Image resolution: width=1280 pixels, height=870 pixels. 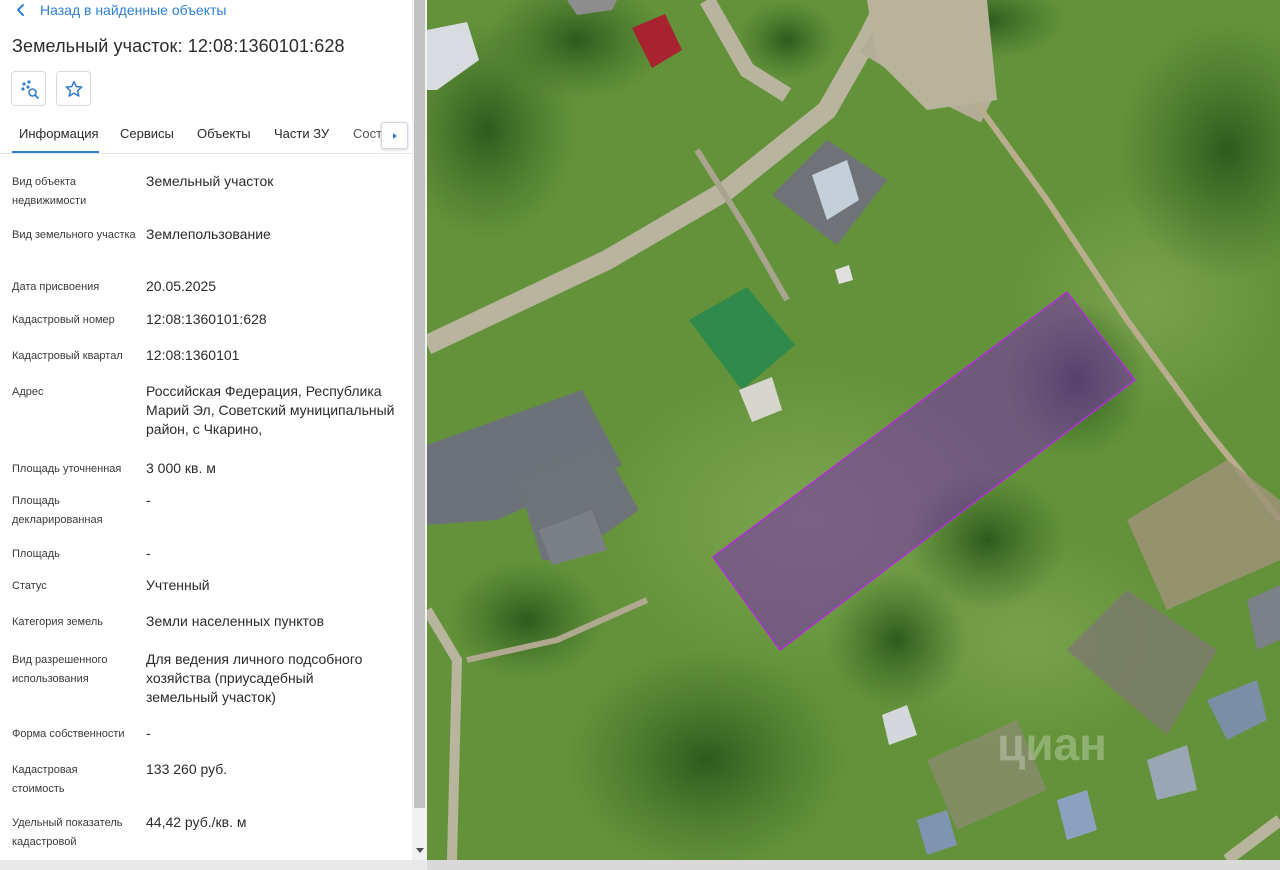 What do you see at coordinates (28, 392) in the screenshot?
I see `property-label: Адрес` at bounding box center [28, 392].